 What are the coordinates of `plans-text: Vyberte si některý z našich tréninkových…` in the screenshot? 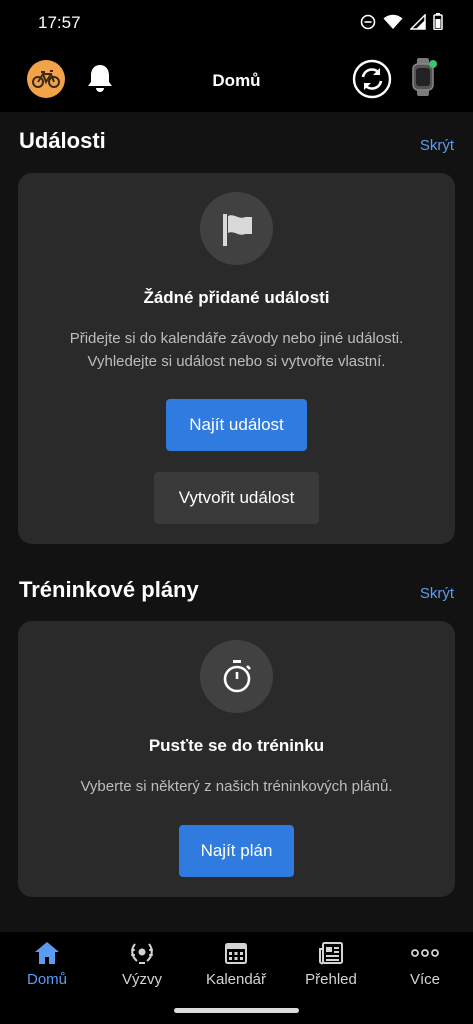 It's located at (236, 786).